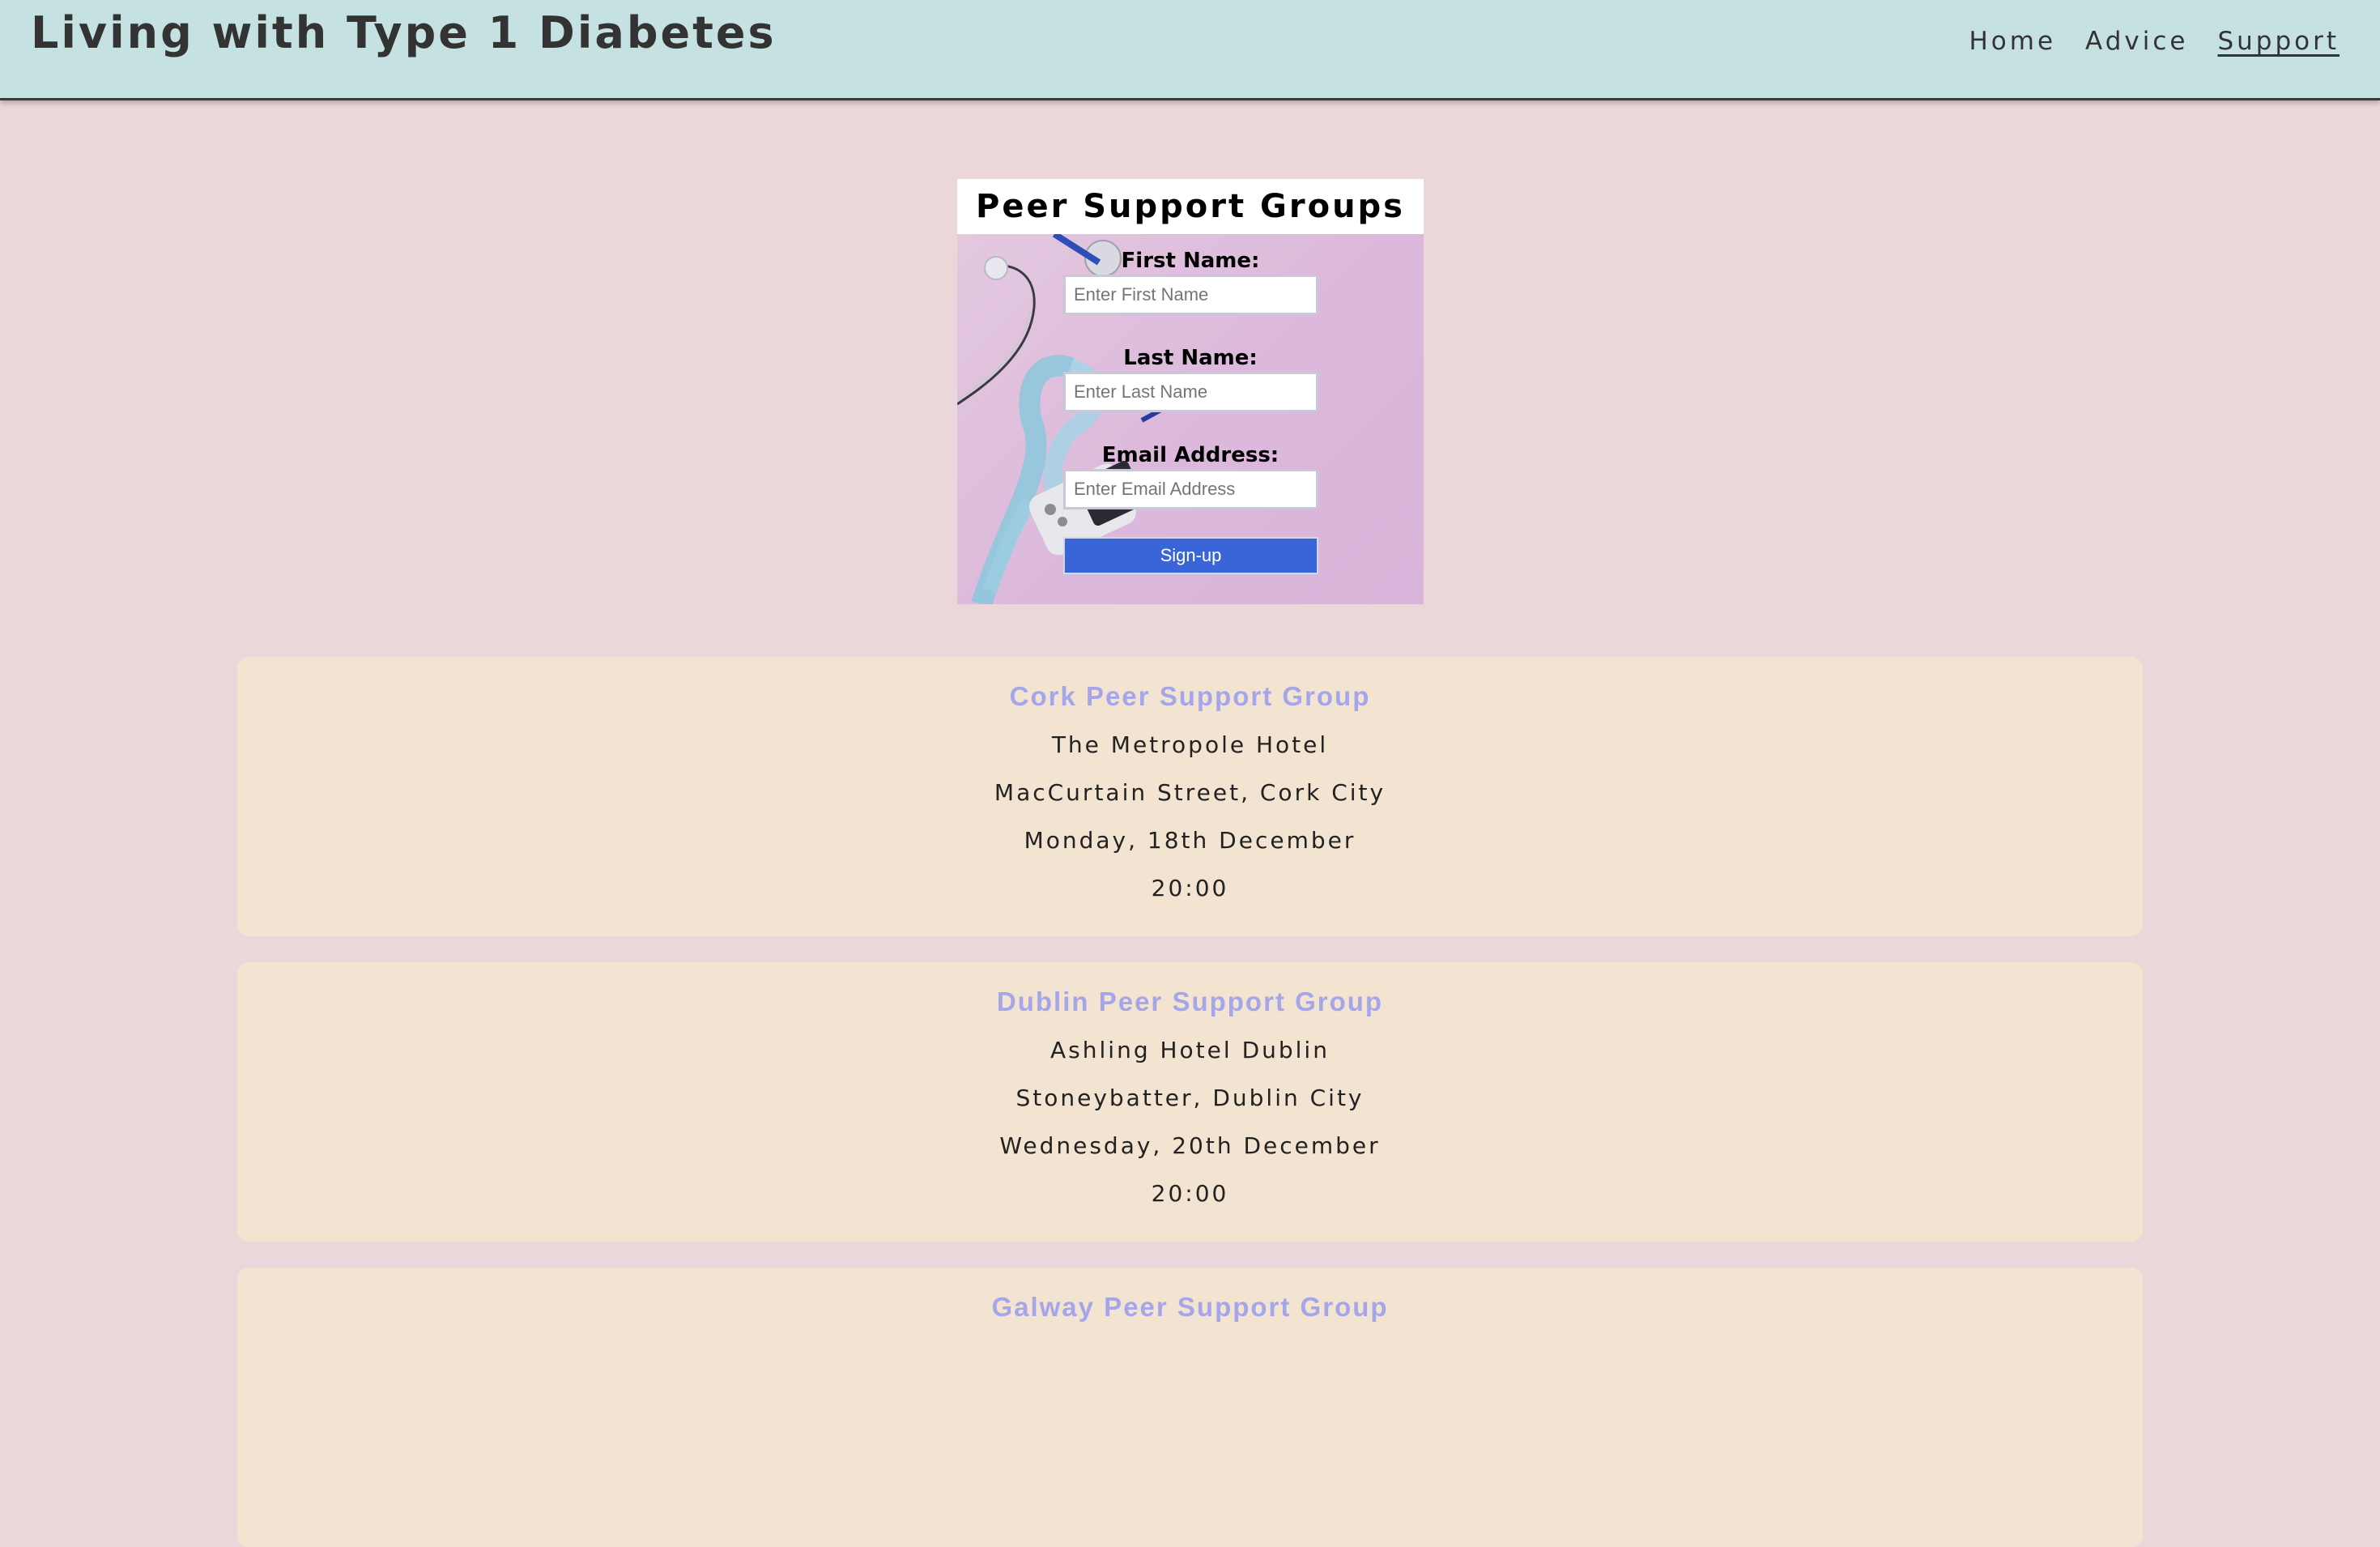  What do you see at coordinates (2012, 41) in the screenshot?
I see `nav-link-home: Home` at bounding box center [2012, 41].